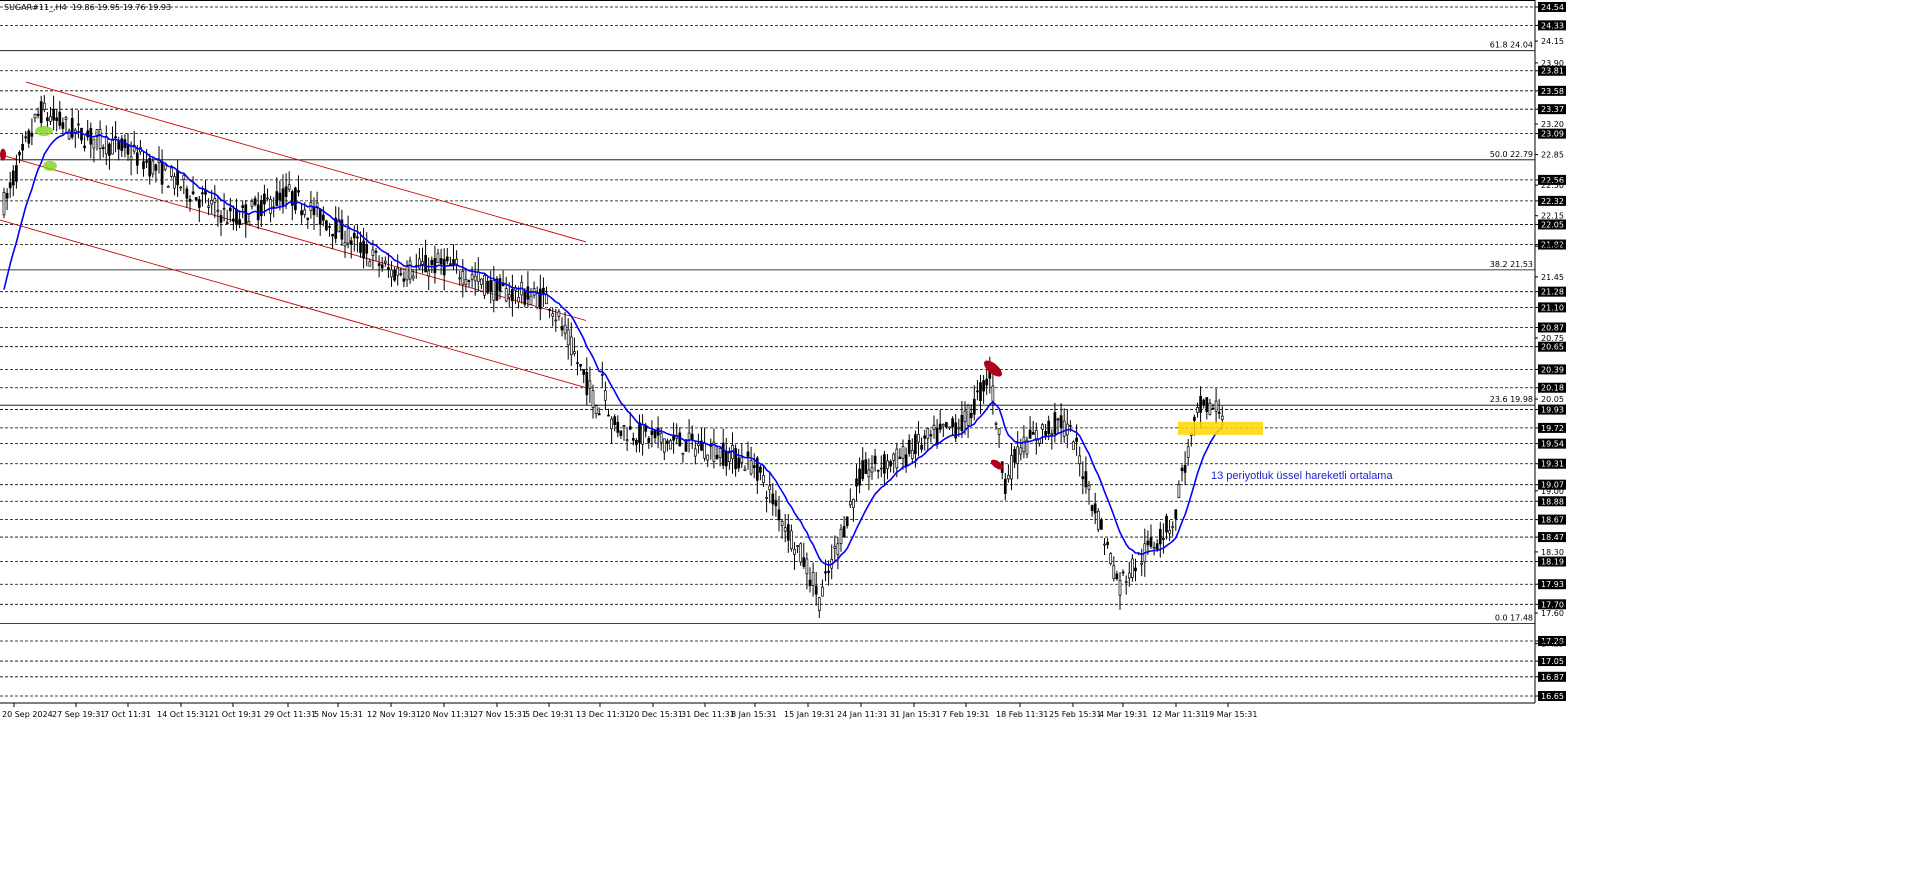  What do you see at coordinates (1552, 7) in the screenshot?
I see `y-tick-label: 24.54` at bounding box center [1552, 7].